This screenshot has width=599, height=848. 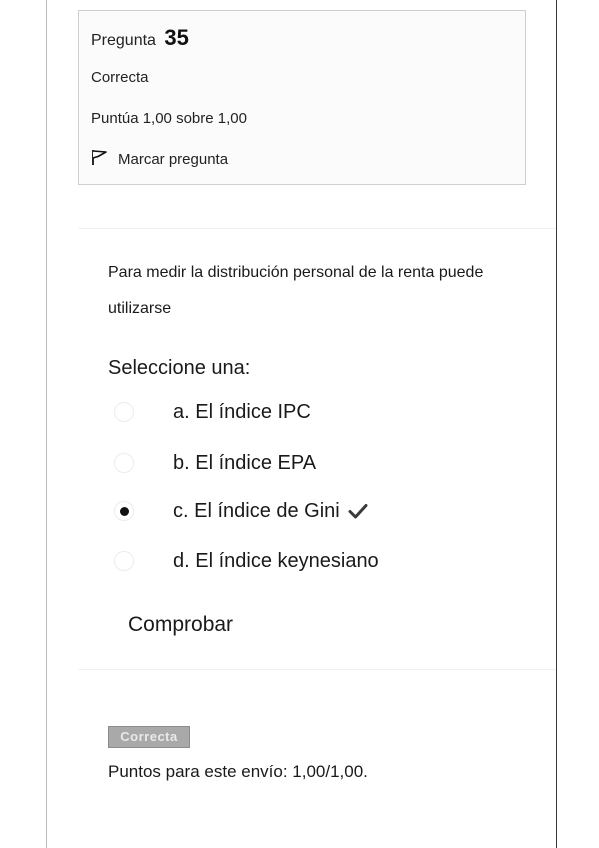 What do you see at coordinates (46, 424) in the screenshot?
I see `left-border` at bounding box center [46, 424].